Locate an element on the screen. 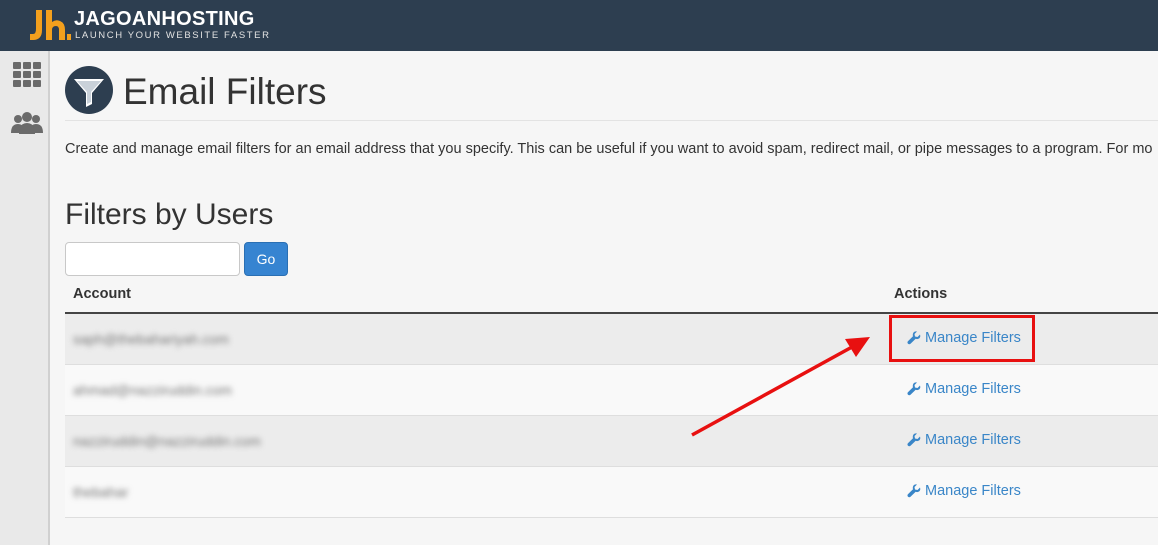 The height and width of the screenshot is (545, 1158). brand-tagline: LAUNCH YOUR WEBSITE FASTER is located at coordinates (173, 35).